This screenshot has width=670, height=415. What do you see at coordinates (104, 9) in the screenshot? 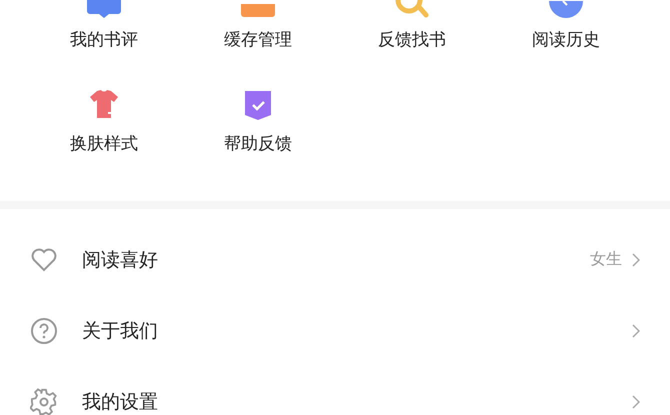
I see `chat-bubble-icon` at bounding box center [104, 9].